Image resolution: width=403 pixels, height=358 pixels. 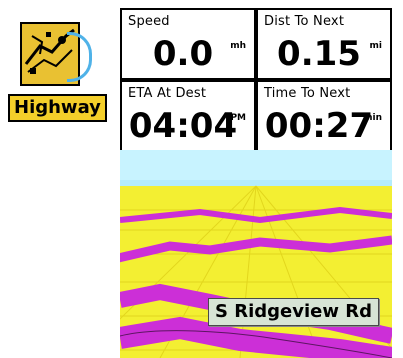 I want to click on field-dist-to-next-label: Dist To Next, so click(x=304, y=21).